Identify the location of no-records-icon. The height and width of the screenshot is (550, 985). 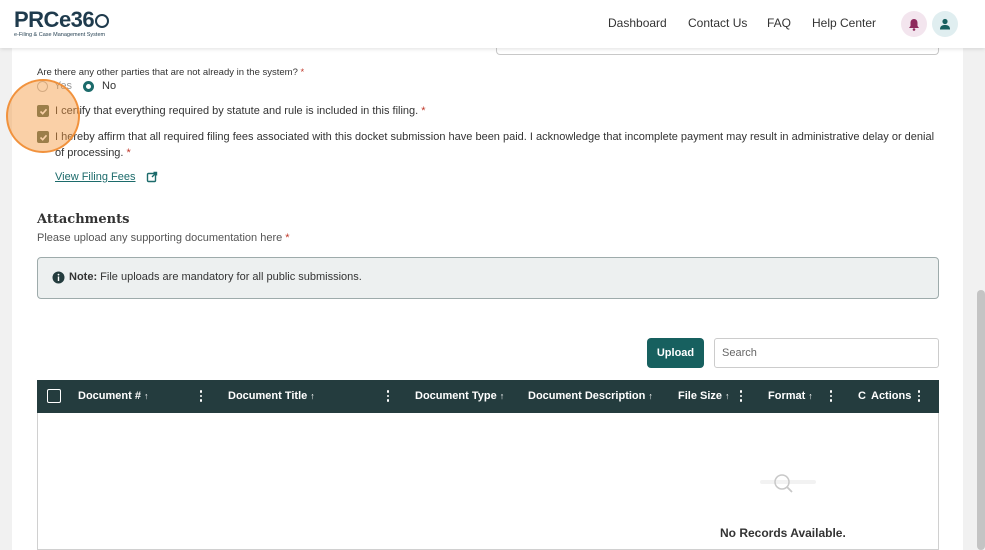
(788, 483).